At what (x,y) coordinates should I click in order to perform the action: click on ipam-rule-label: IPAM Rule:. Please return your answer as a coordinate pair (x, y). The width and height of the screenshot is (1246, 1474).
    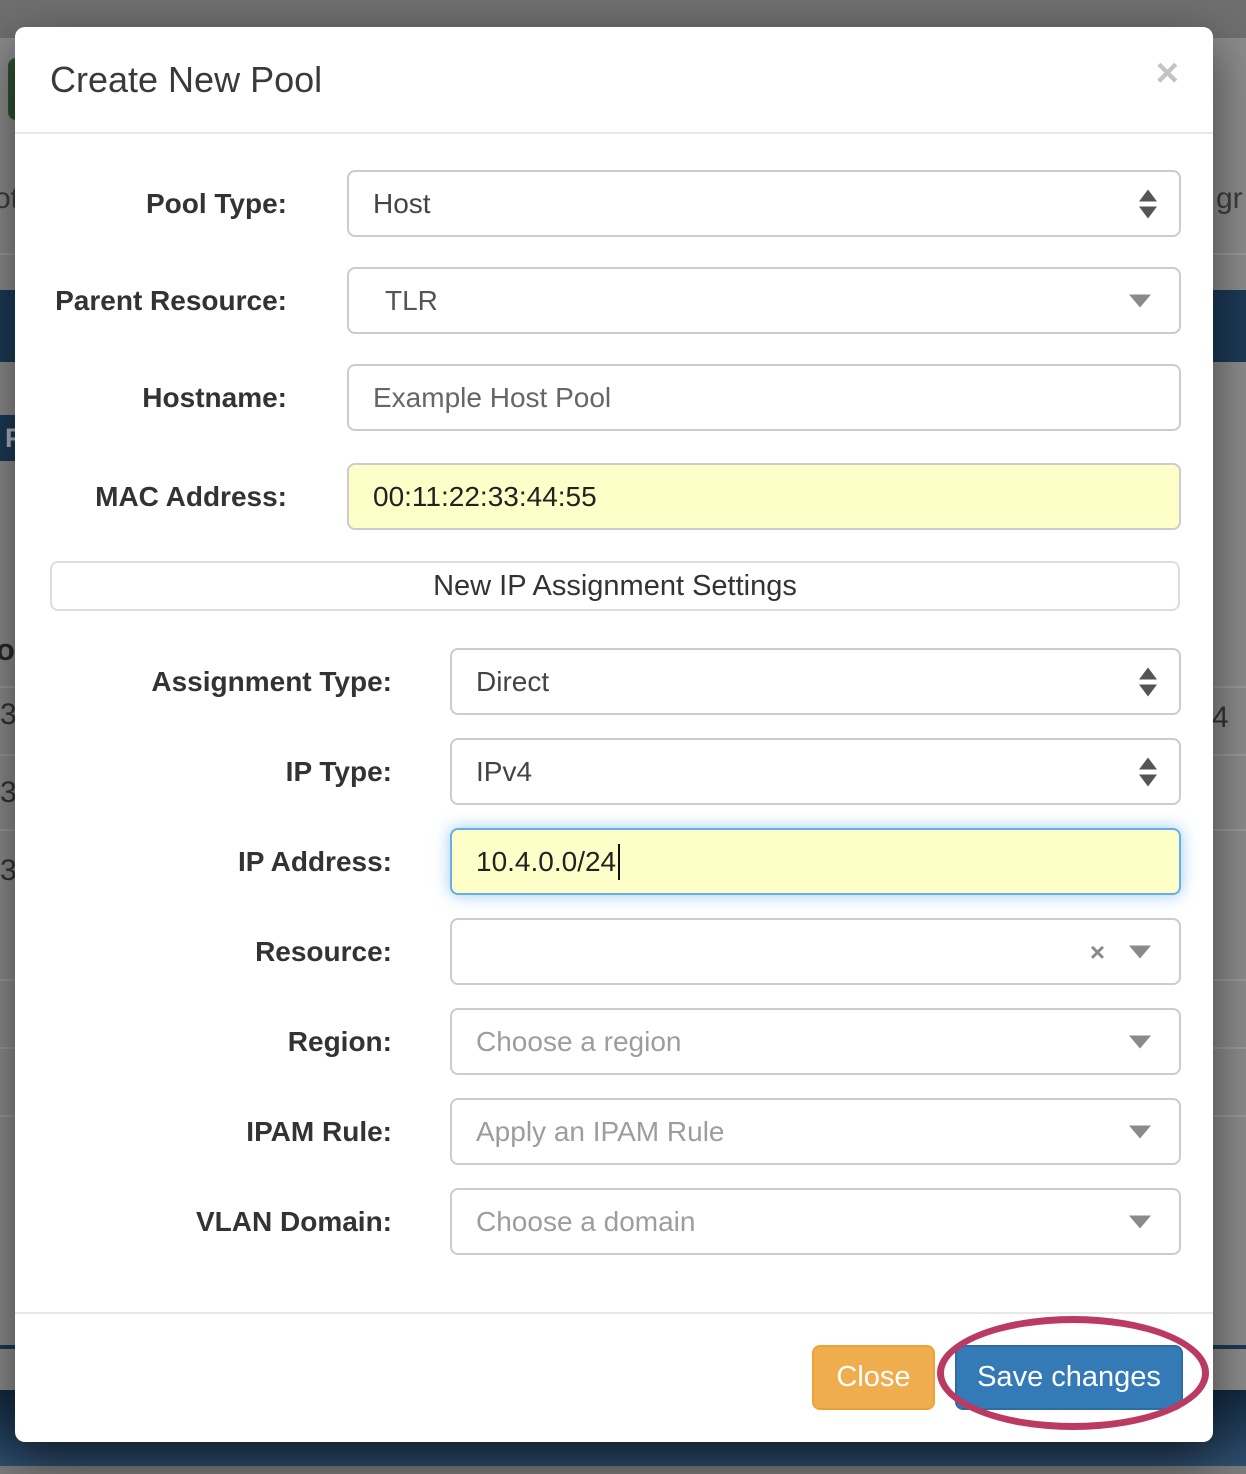
    Looking at the image, I should click on (319, 1131).